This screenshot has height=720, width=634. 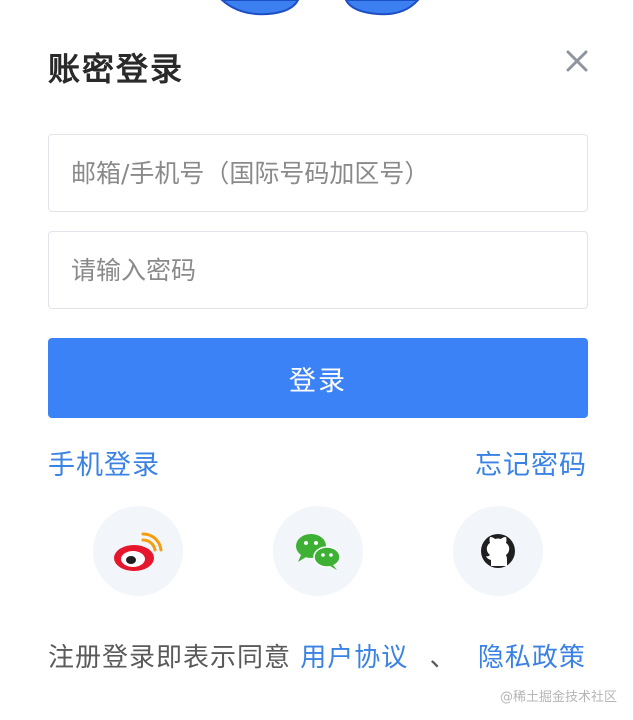 I want to click on mascot-illustration, so click(x=320, y=8).